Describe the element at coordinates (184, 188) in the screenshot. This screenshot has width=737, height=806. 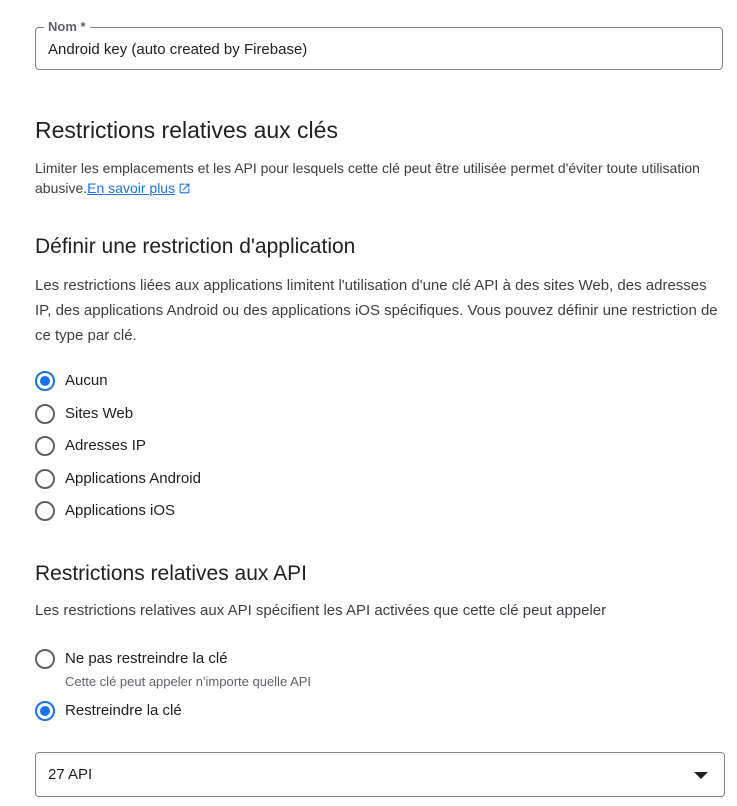
I see `open-in-new-icon` at that location.